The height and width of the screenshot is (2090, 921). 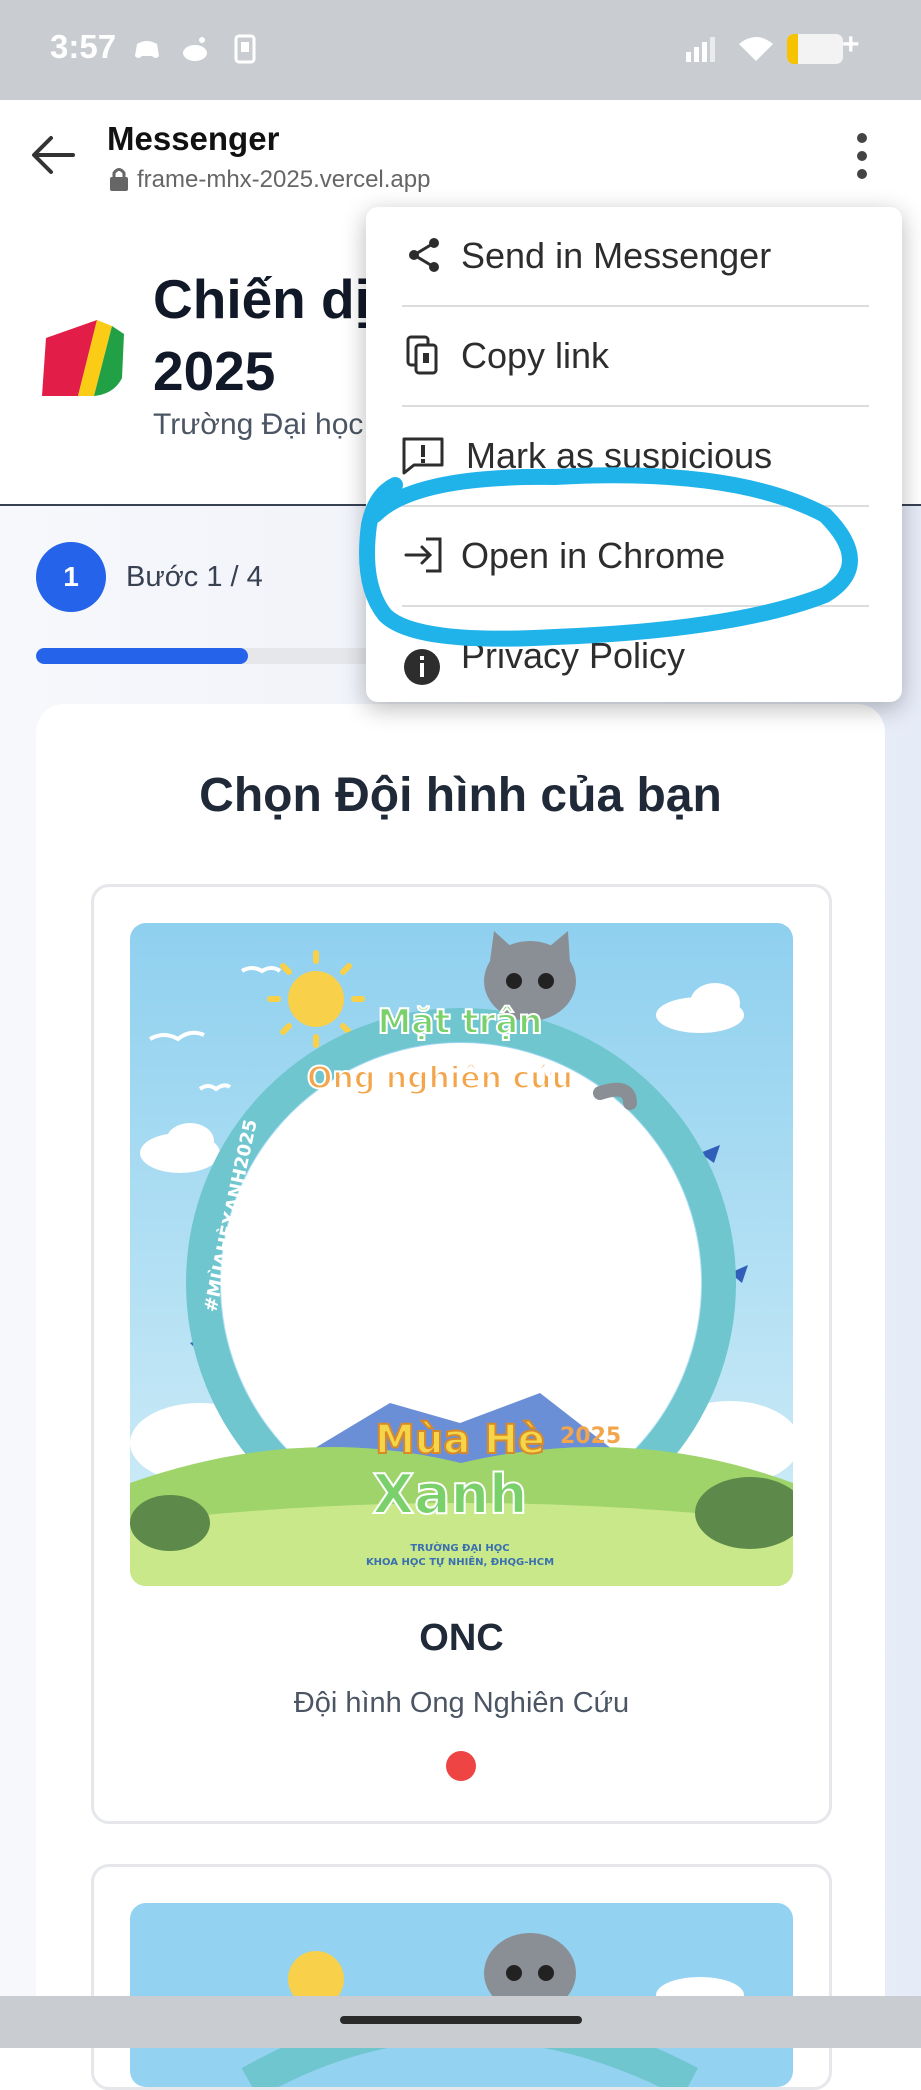 What do you see at coordinates (851, 44) in the screenshot?
I see `charging-icon: +` at bounding box center [851, 44].